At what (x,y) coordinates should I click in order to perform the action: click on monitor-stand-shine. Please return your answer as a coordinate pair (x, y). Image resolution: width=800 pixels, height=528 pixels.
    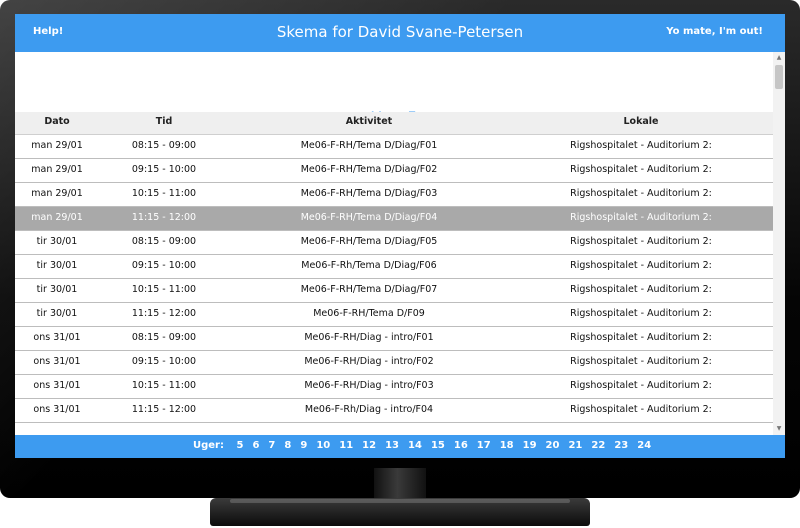
    Looking at the image, I should click on (400, 501).